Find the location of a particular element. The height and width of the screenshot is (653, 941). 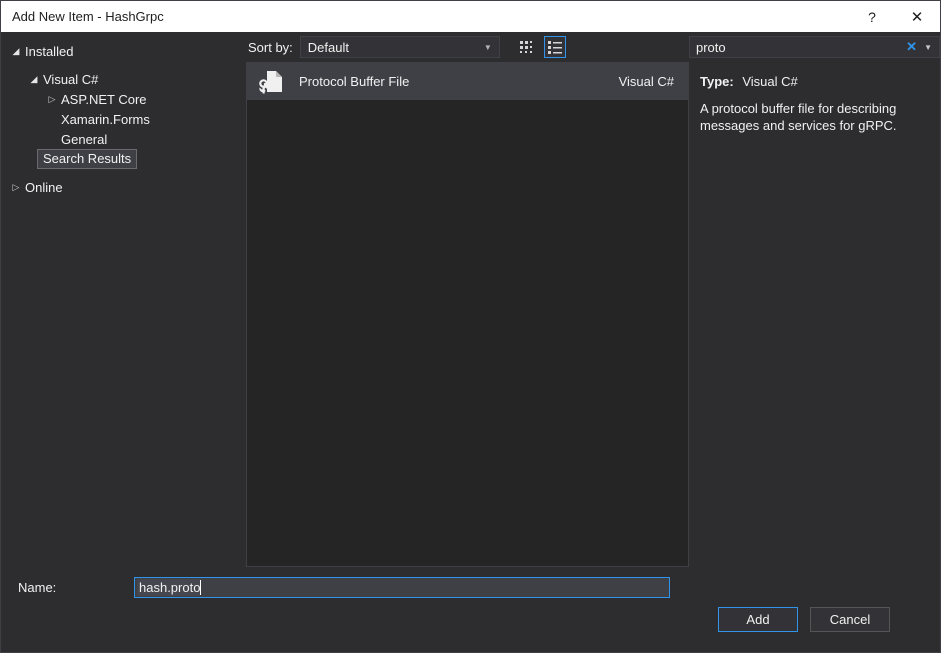

list-item-language: Visual C# is located at coordinates (646, 81).